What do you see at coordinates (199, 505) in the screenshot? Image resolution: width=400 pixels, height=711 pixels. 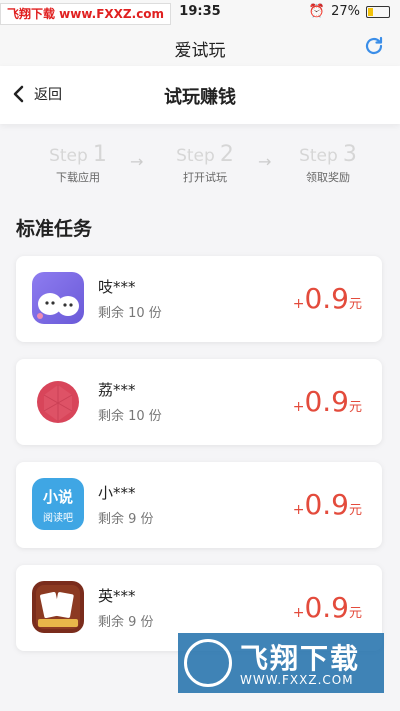 I see `task-card: 小说 阅读吧 小*** 剩余 9 份 + 0.9 元` at bounding box center [199, 505].